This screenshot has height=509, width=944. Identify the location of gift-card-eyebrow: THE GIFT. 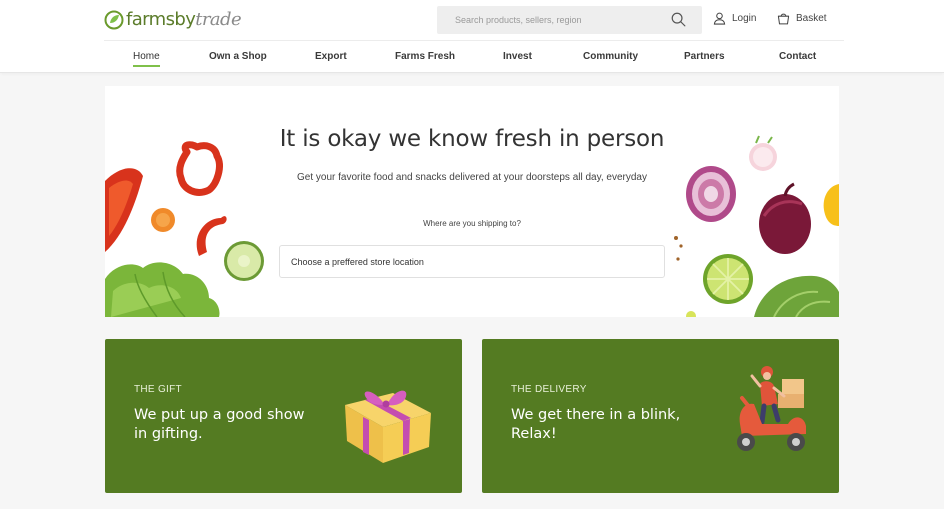
(158, 389).